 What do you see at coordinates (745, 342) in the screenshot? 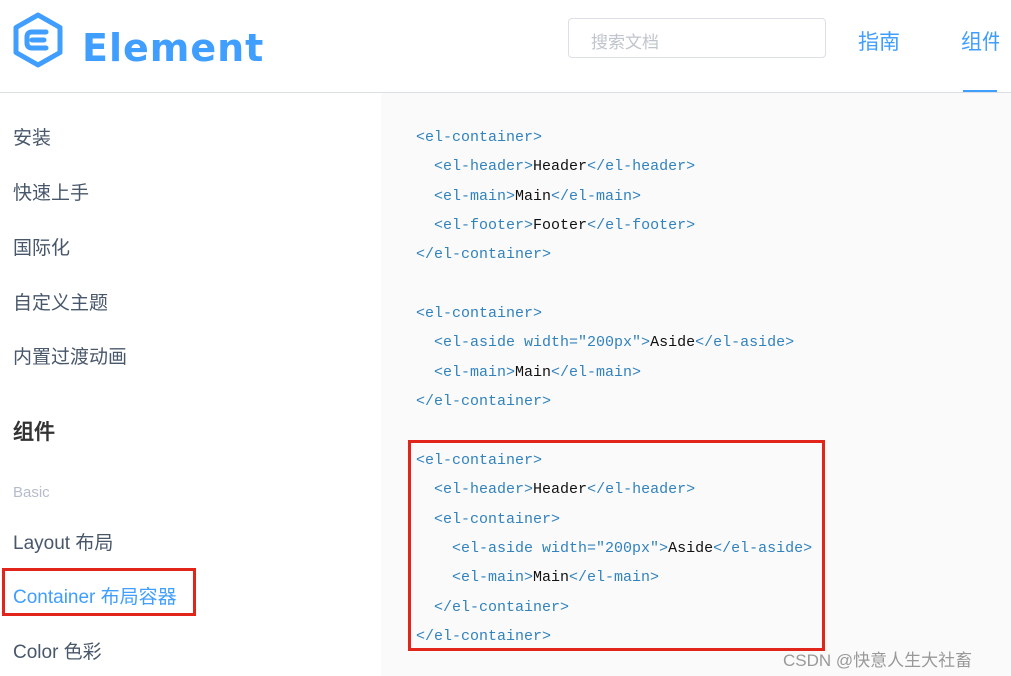
I see `code-tag-close: </el-aside>` at bounding box center [745, 342].